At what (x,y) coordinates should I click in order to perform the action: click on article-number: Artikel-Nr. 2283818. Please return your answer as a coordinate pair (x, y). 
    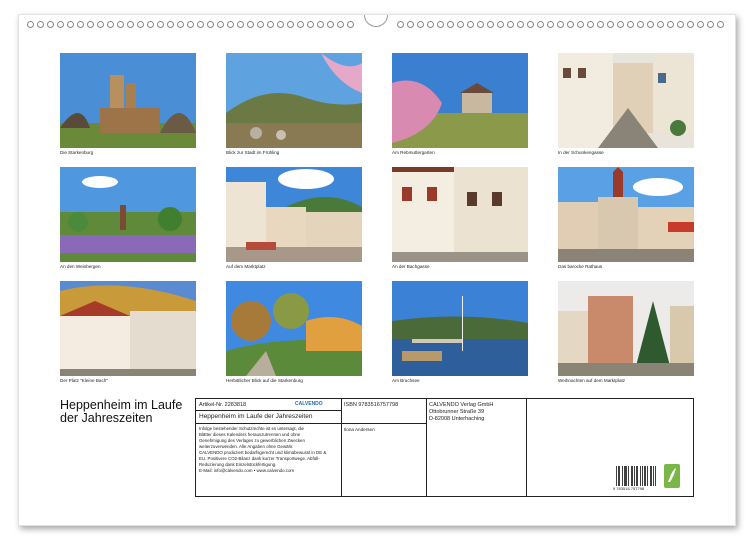
    Looking at the image, I should click on (223, 405).